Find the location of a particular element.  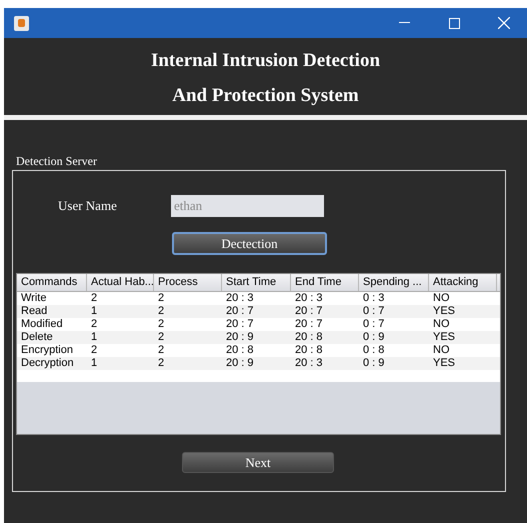

table-cell-text: Encryption is located at coordinates (47, 350).